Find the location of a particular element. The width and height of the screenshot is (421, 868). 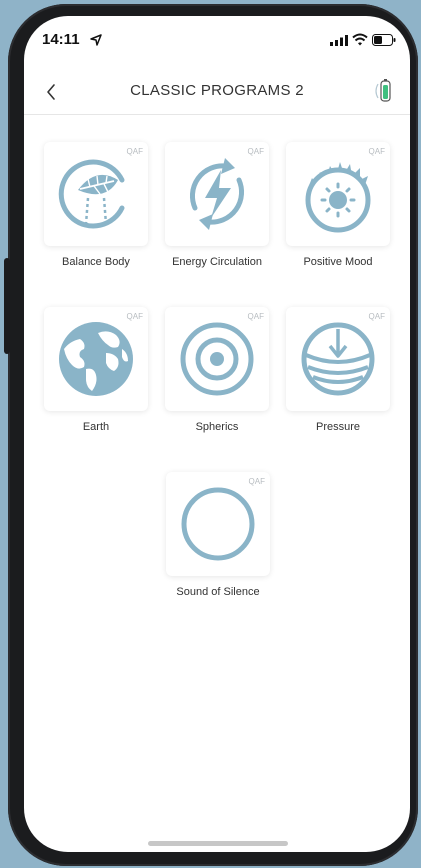

program-tile-balance-body: QAF Balance Body is located at coordinates (96, 205).